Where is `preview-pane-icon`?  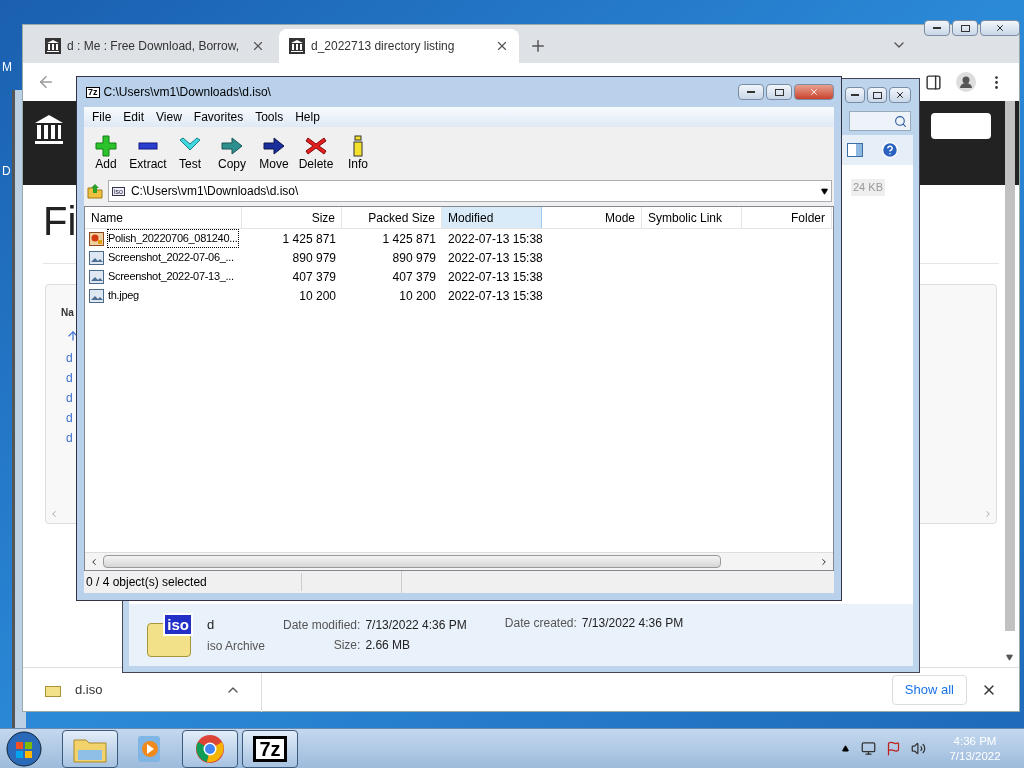
preview-pane-icon is located at coordinates (855, 150).